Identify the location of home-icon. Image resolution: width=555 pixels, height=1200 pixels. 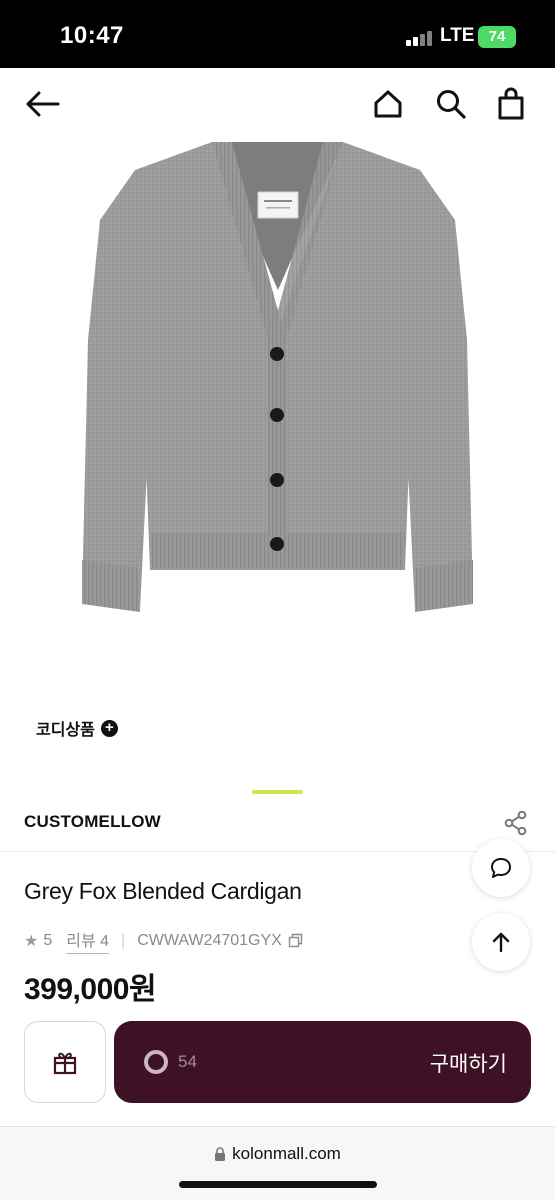
(388, 104).